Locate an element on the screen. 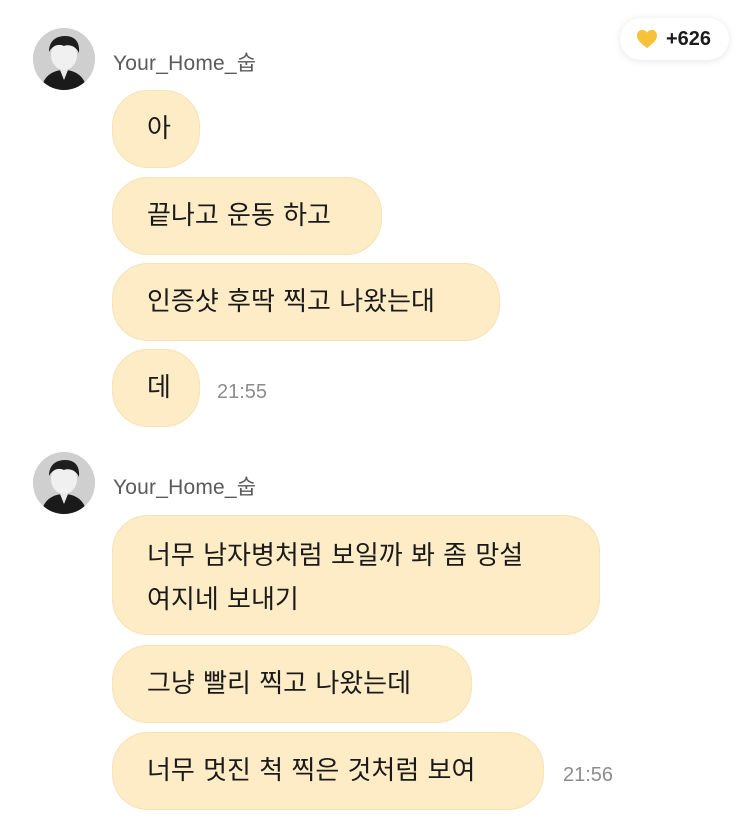  heart-count: +626 is located at coordinates (688, 38).